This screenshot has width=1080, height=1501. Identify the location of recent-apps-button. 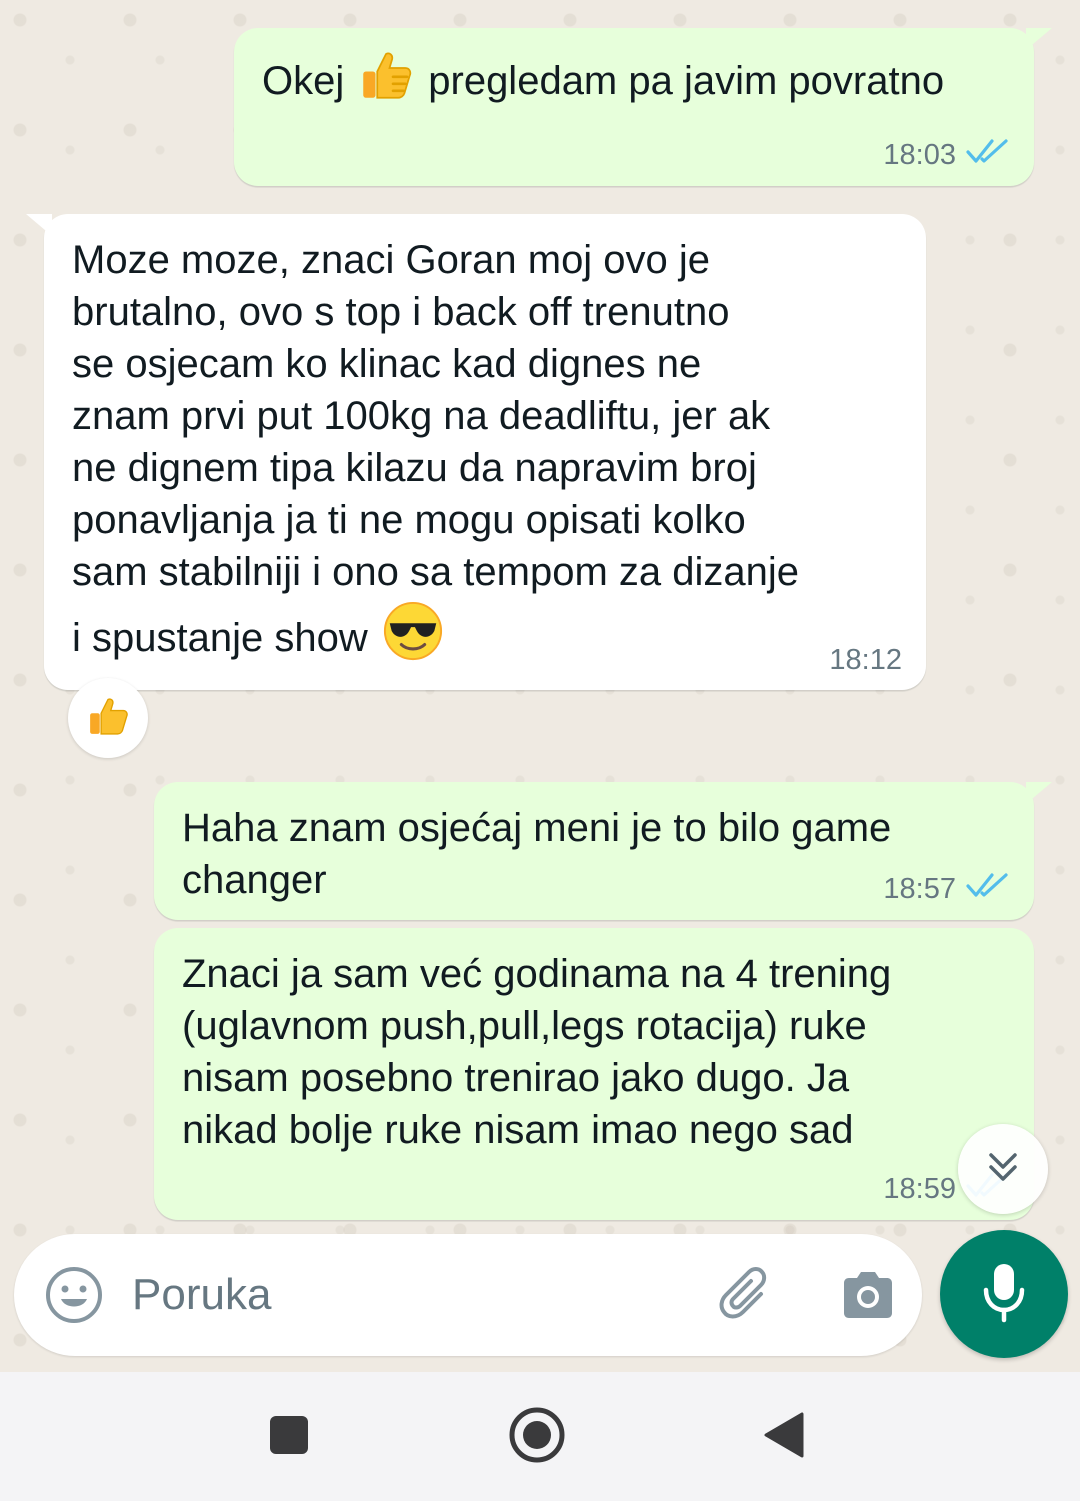
(289, 1437).